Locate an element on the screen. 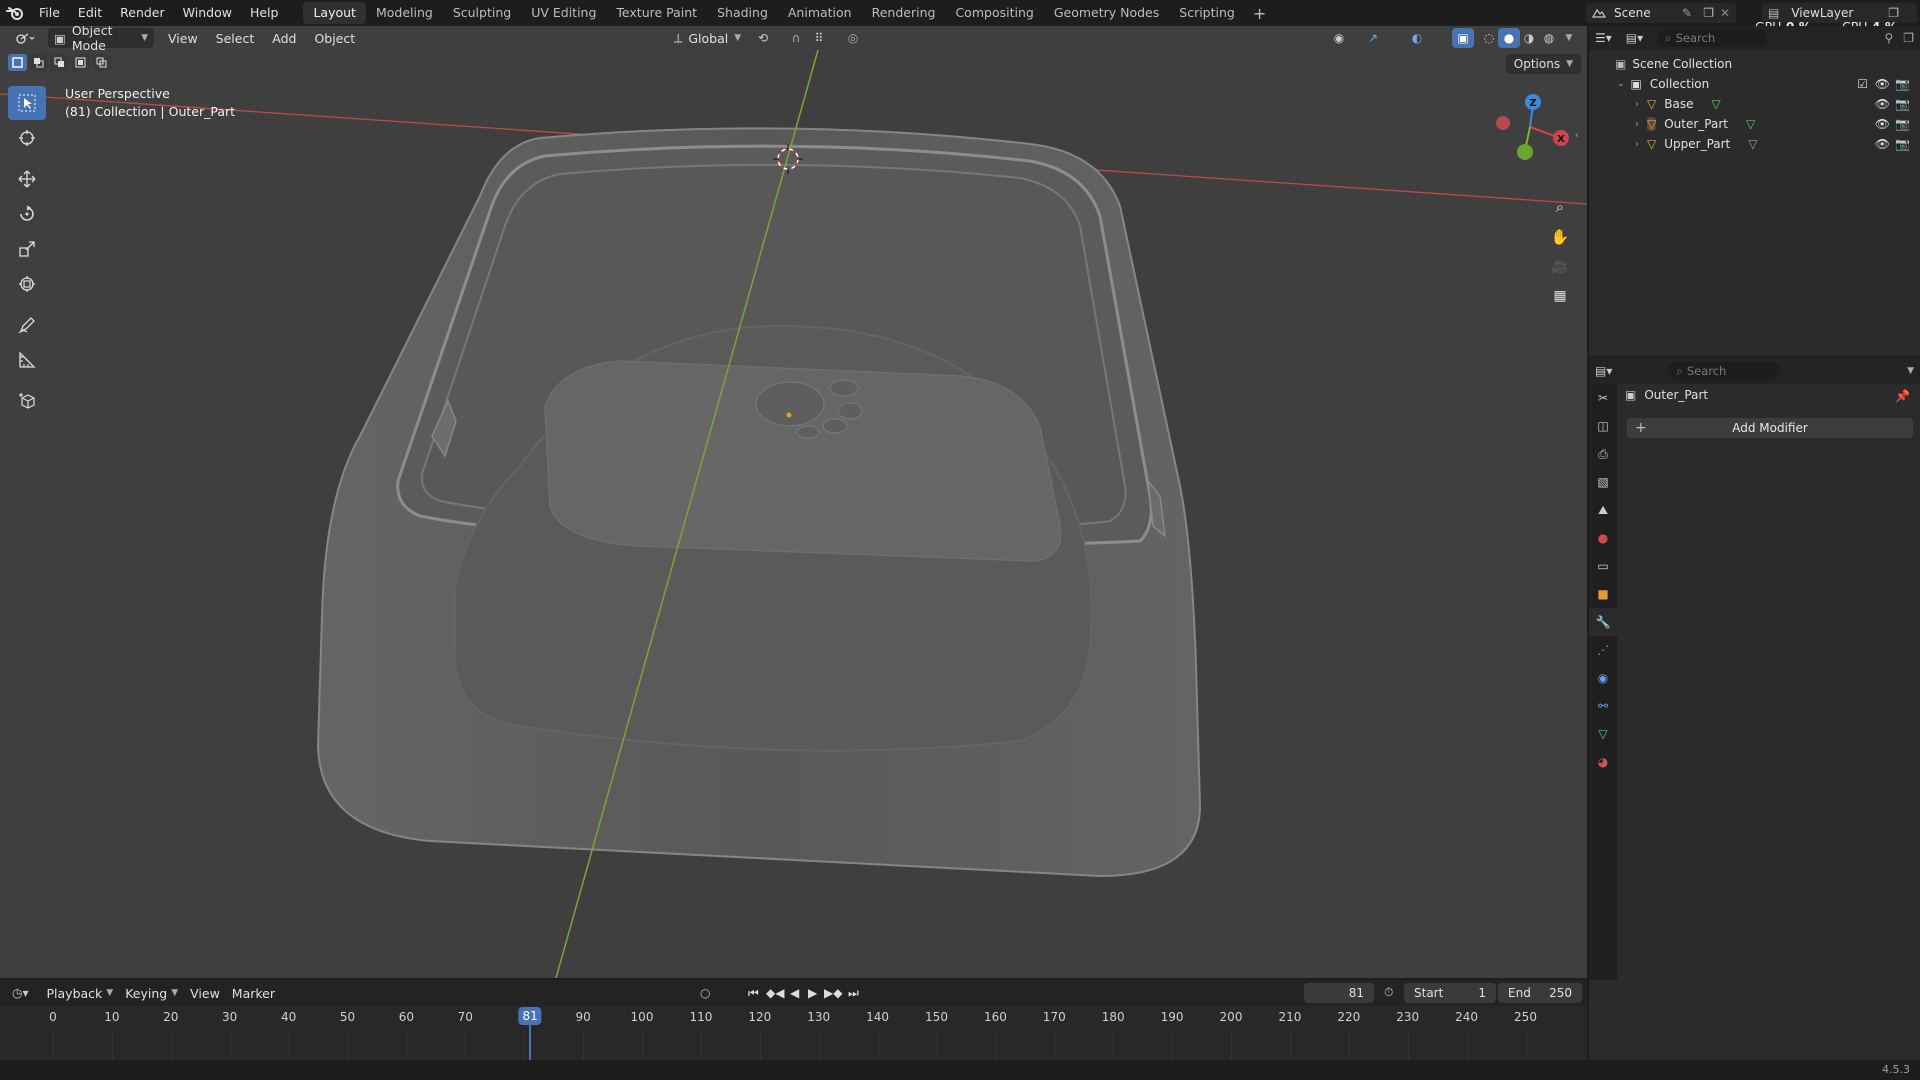  tab-output: ⎙ is located at coordinates (1603, 454).